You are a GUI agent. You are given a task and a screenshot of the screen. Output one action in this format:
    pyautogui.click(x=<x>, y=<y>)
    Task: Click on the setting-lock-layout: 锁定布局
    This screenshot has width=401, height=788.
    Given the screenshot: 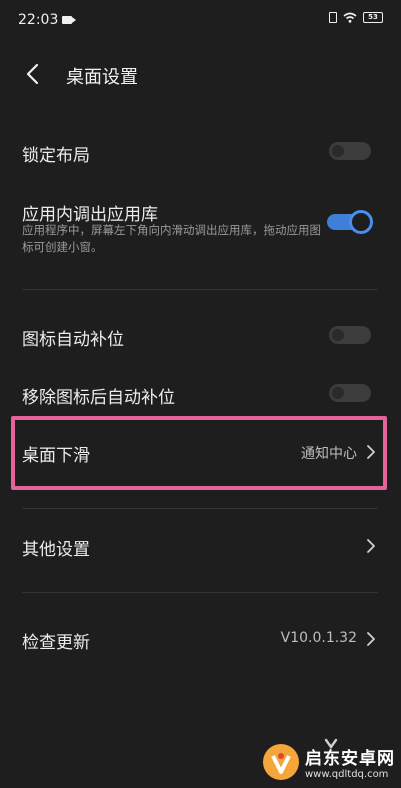 What is the action you would take?
    pyautogui.click(x=200, y=152)
    